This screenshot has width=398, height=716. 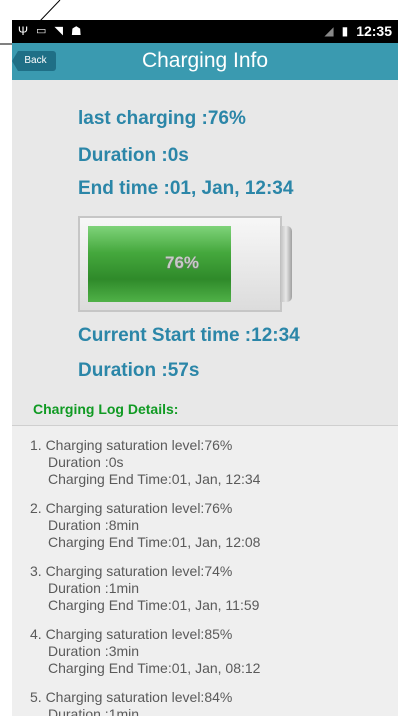 What do you see at coordinates (131, 697) in the screenshot?
I see `log-level: 5. Charging saturation level:84%` at bounding box center [131, 697].